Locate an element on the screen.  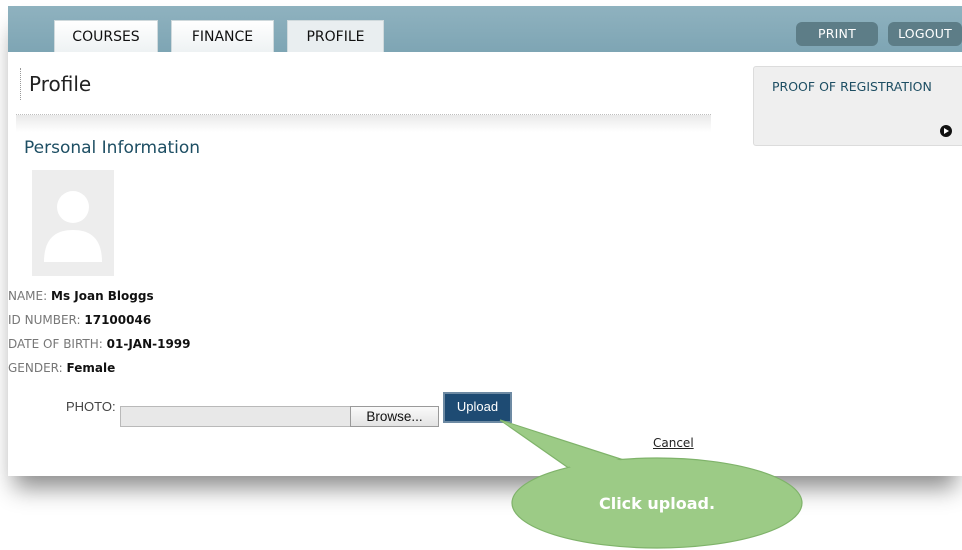
id-number-label: ID NUMBER: is located at coordinates (44, 320).